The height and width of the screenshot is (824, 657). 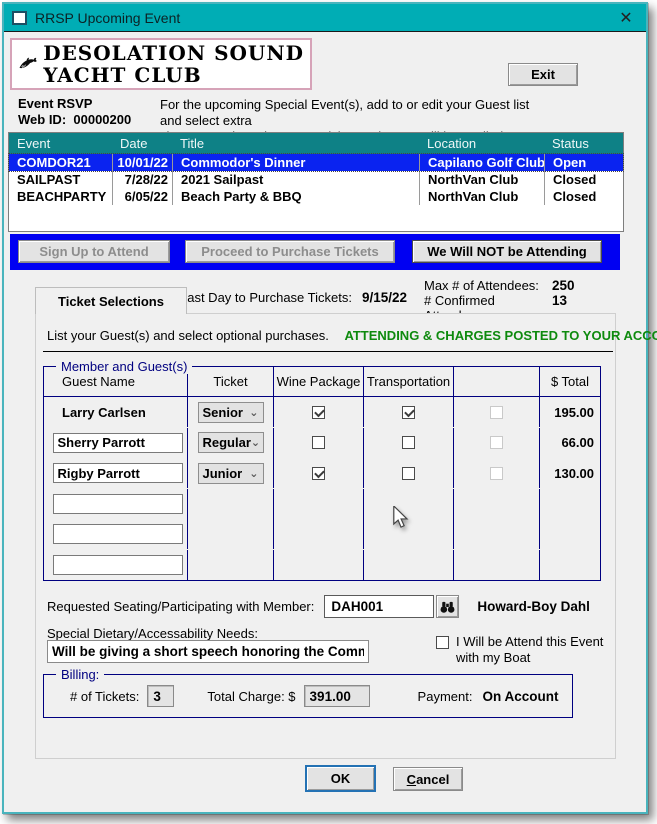 I want to click on column-header-title: Title, so click(x=192, y=143).